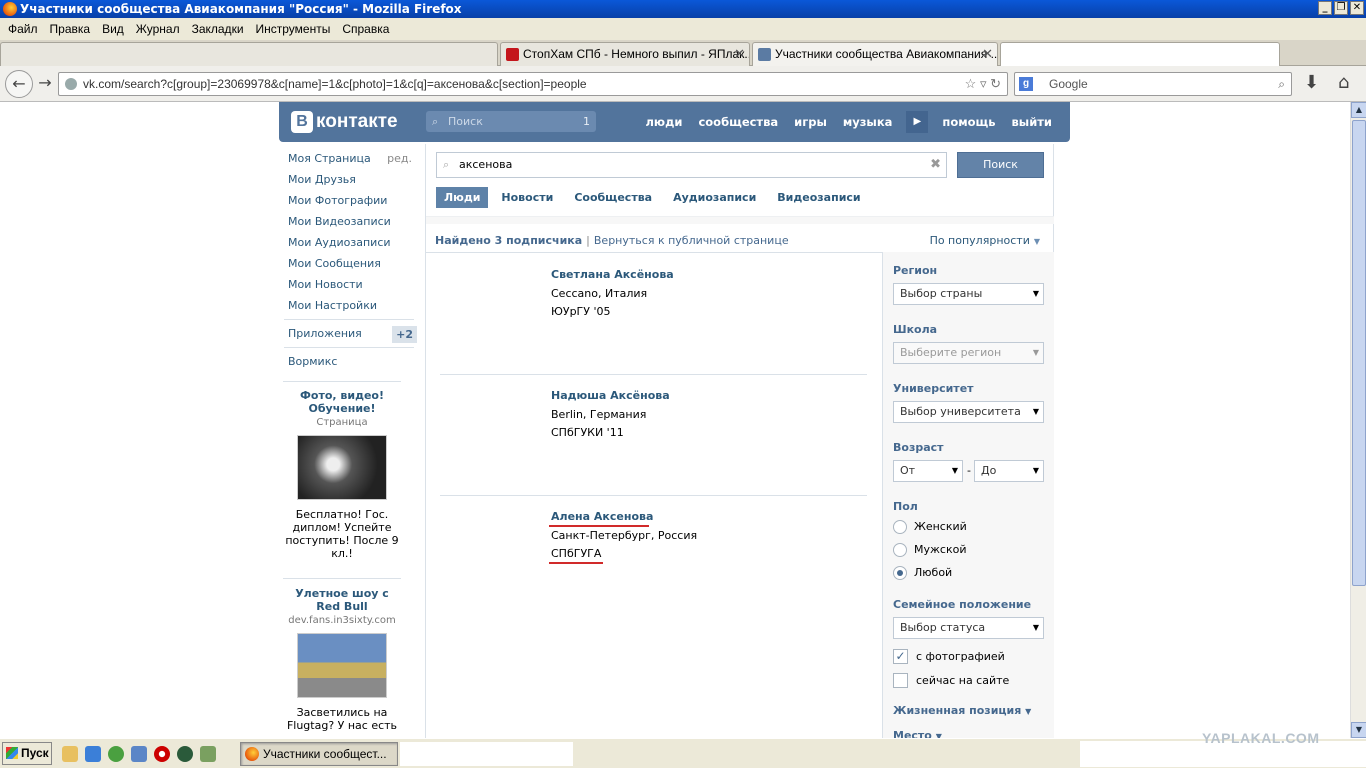 The image size is (1366, 768). Describe the element at coordinates (1311, 82) in the screenshot. I see `download-icon: ⬇` at that location.